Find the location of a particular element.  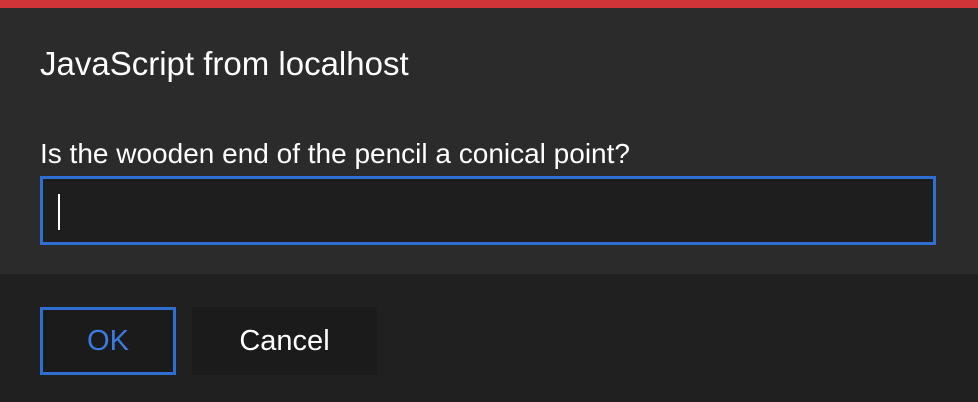

ok-button: OK is located at coordinates (108, 341).